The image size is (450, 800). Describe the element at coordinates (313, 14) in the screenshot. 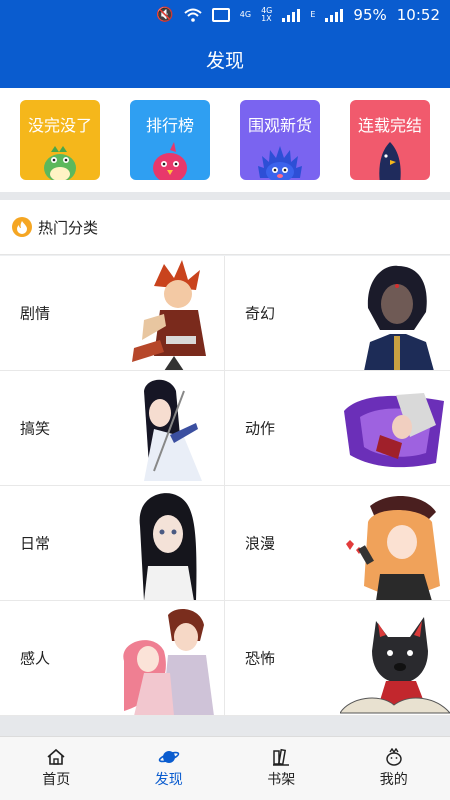

I see `signal-letter: E` at that location.